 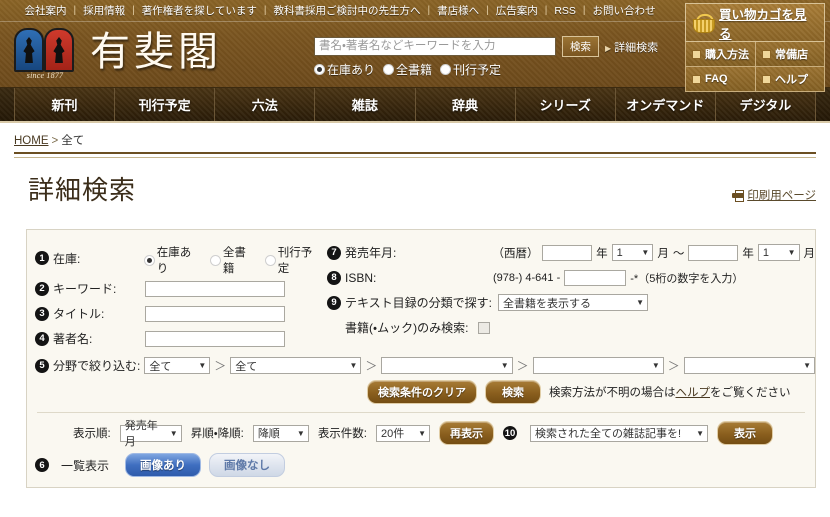 What do you see at coordinates (422, 392) in the screenshot?
I see `clear-conditions-button: 検索条件のクリア` at bounding box center [422, 392].